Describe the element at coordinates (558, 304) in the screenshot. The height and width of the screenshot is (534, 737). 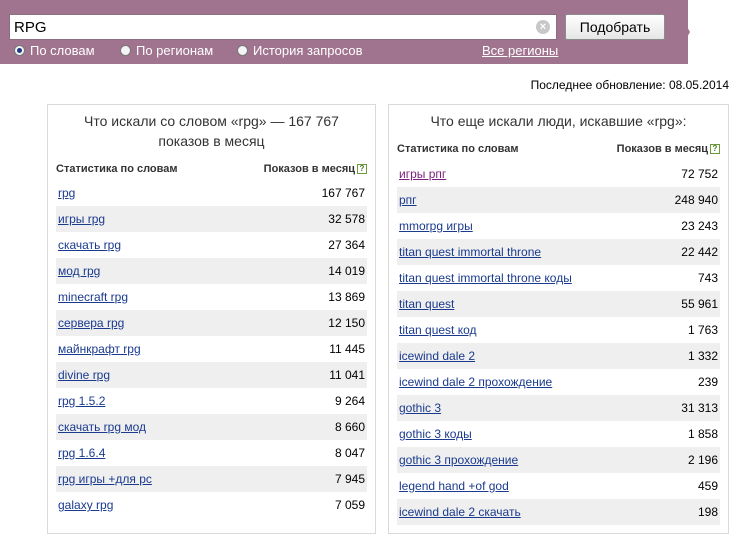
I see `table-row: titan quest 55 961` at that location.